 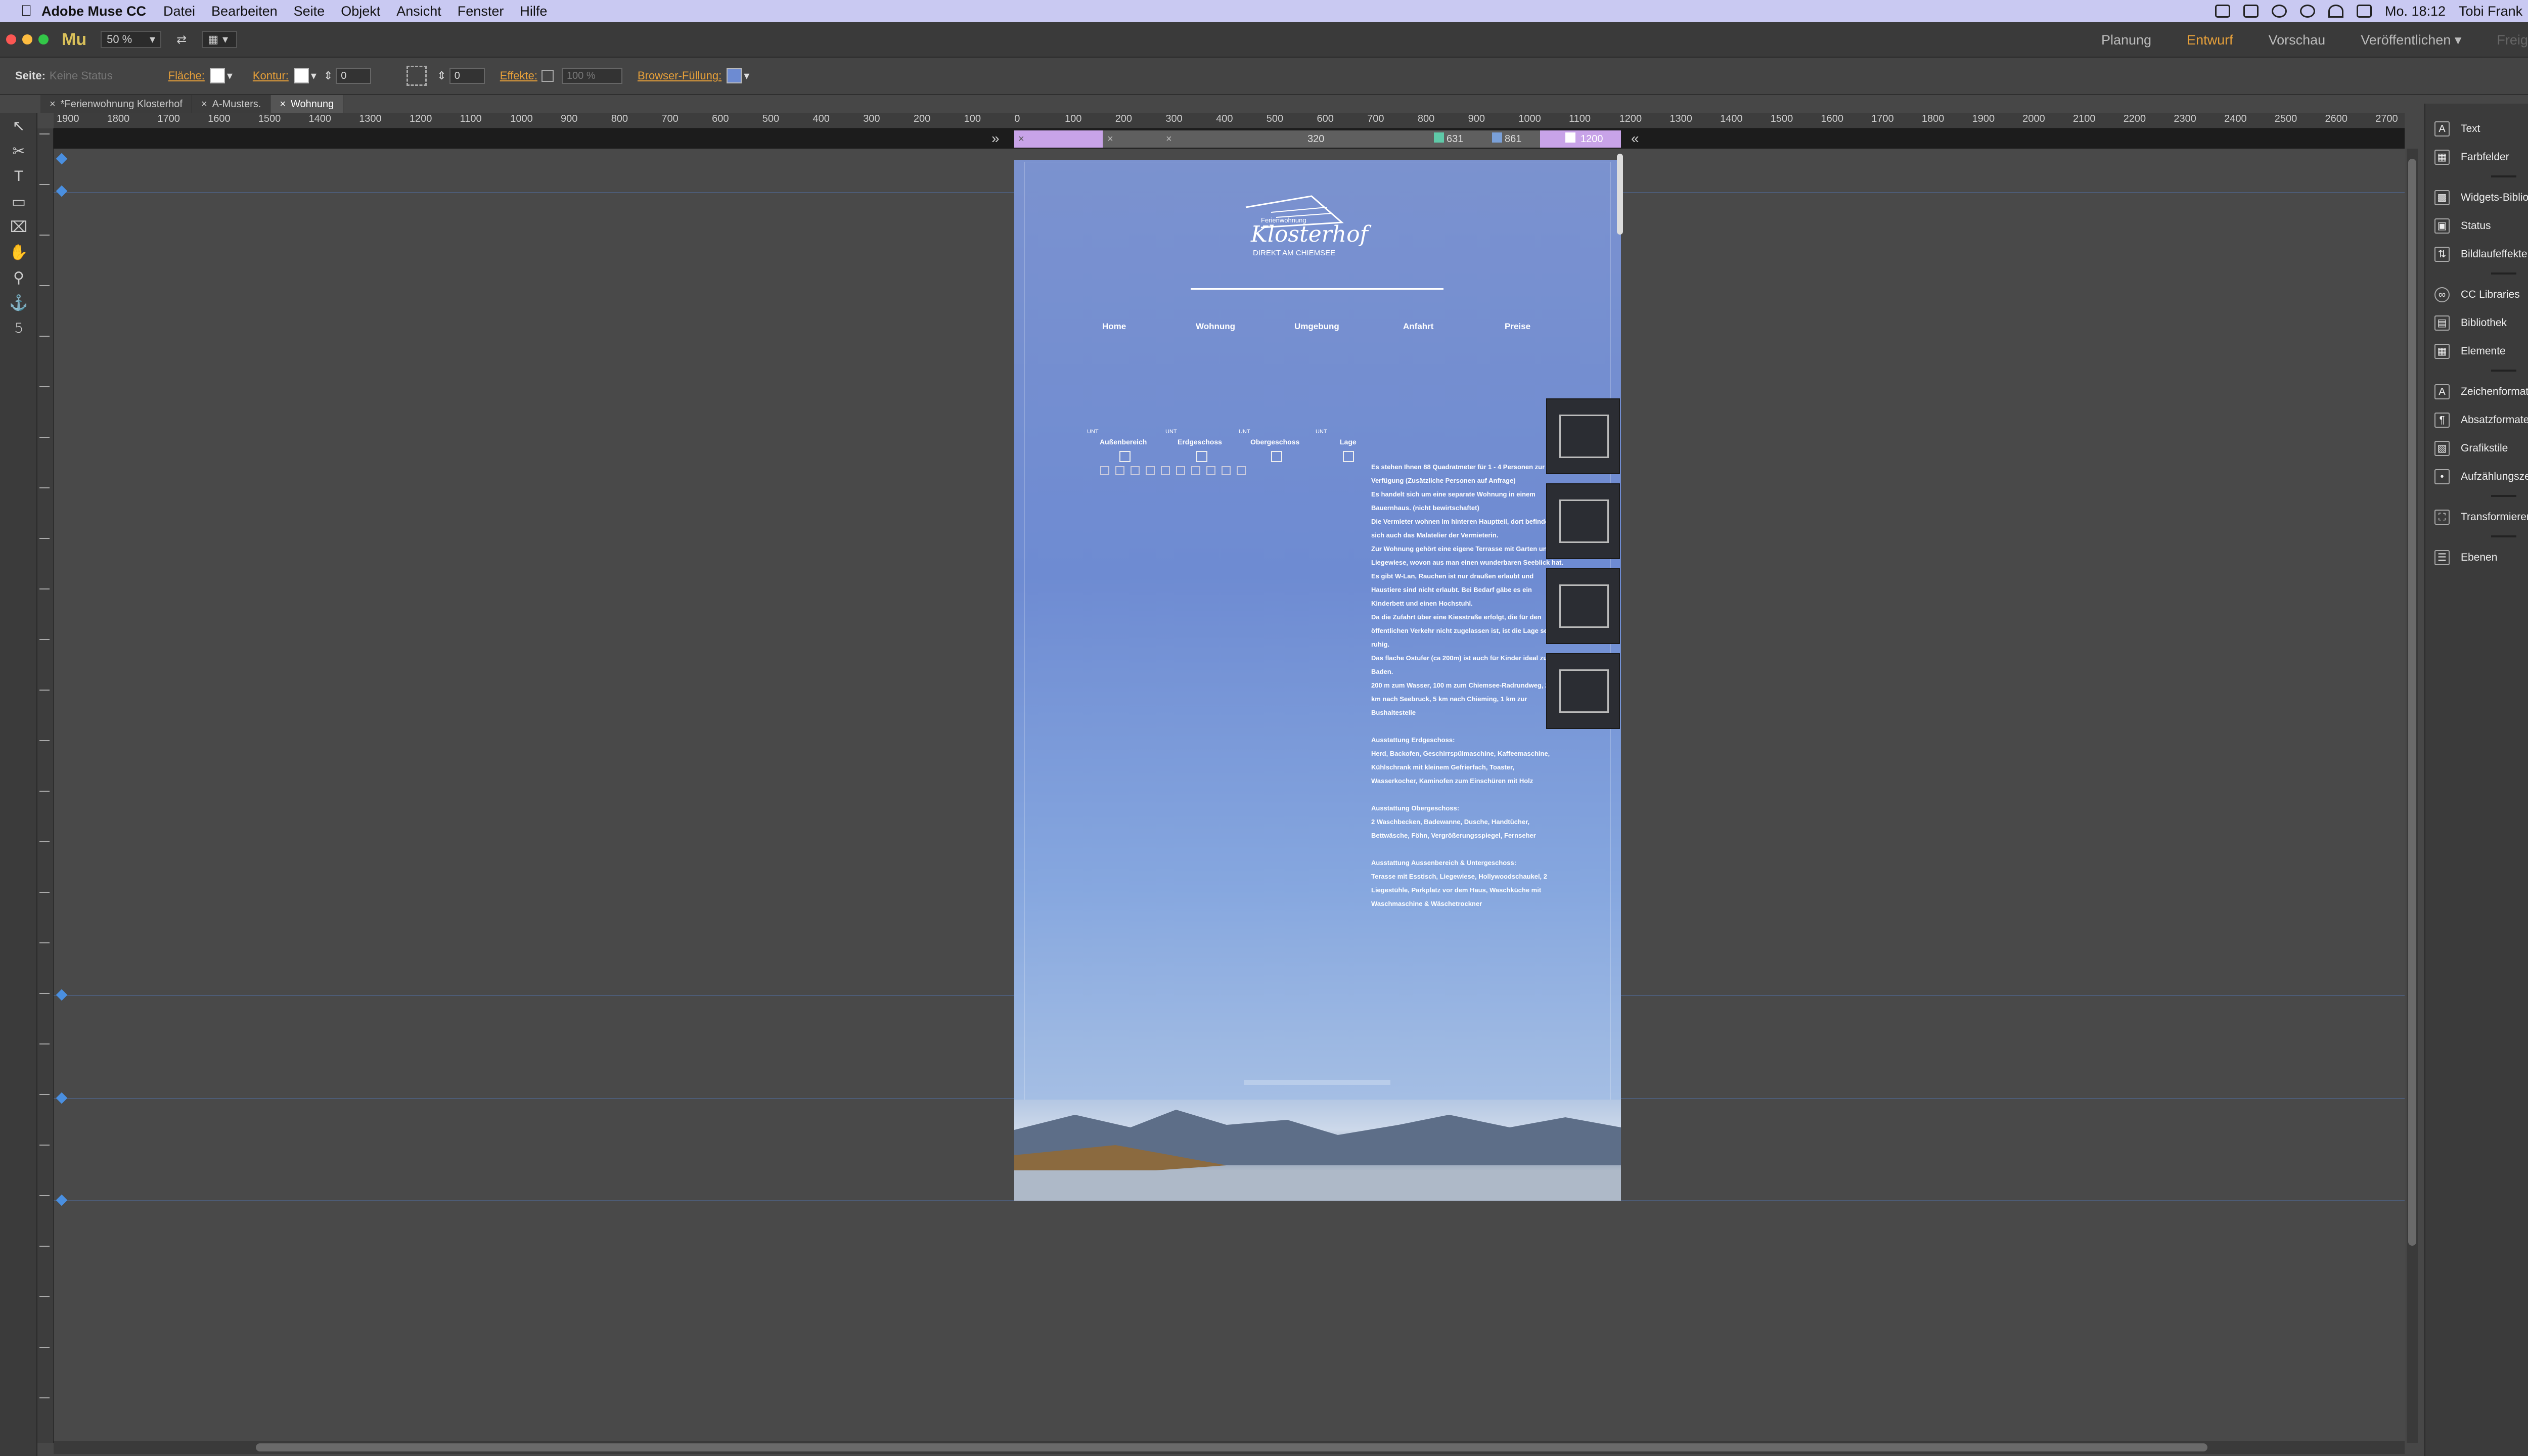 What do you see at coordinates (46, 785) in the screenshot?
I see `vertical-ruler` at bounding box center [46, 785].